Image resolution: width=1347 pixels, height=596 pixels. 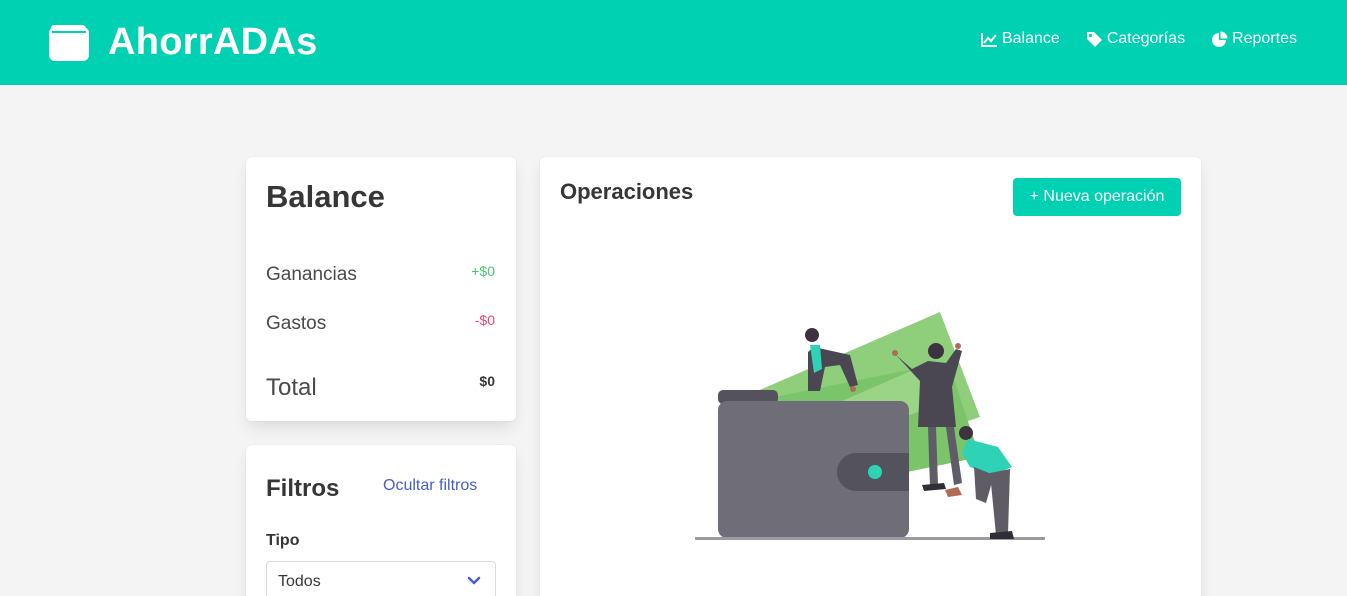 I want to click on nav-item-categorias: Categorías, so click(x=1135, y=39).